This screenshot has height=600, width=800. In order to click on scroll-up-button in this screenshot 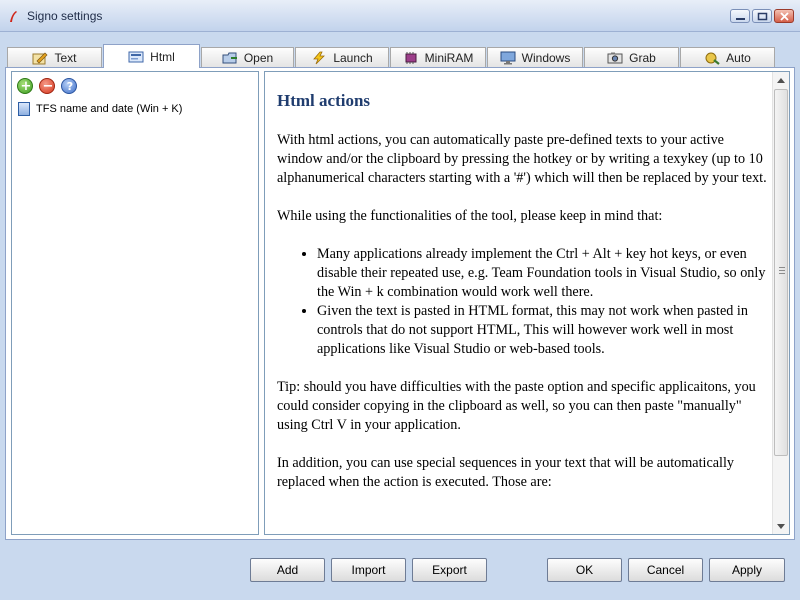, I will do `click(781, 80)`.